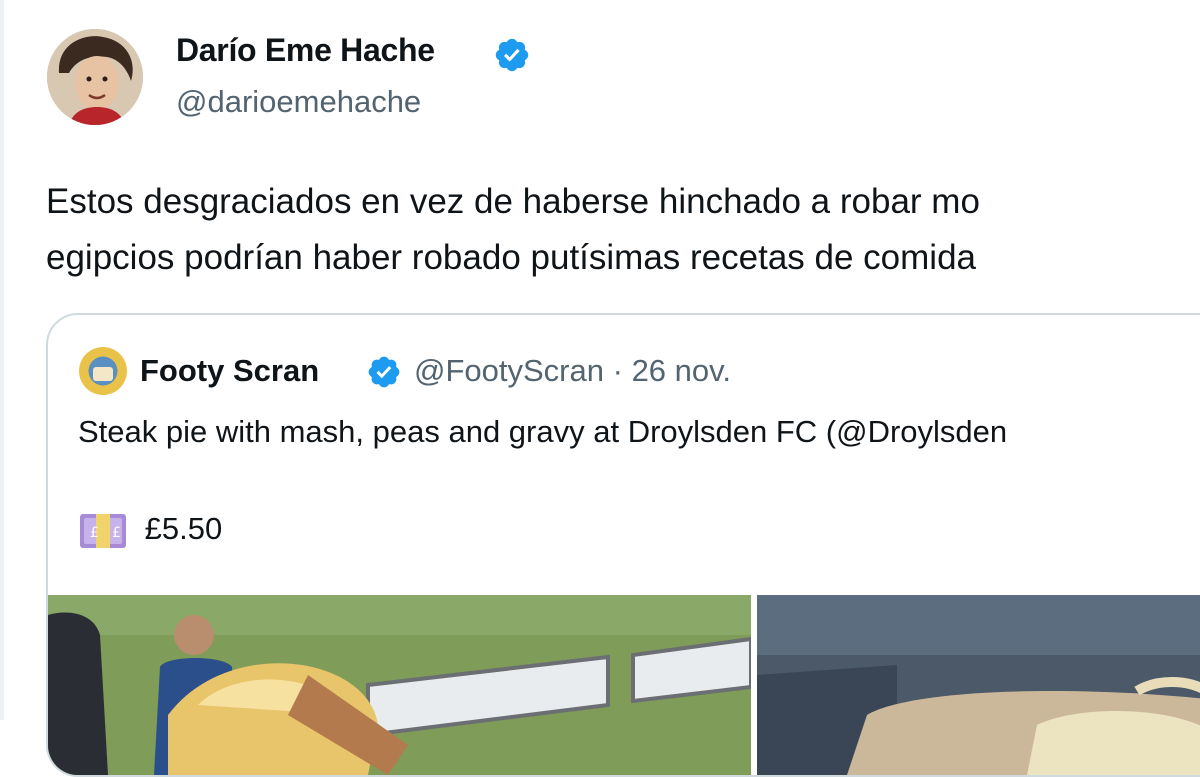  Describe the element at coordinates (95, 77) in the screenshot. I see `author-avatar` at that location.